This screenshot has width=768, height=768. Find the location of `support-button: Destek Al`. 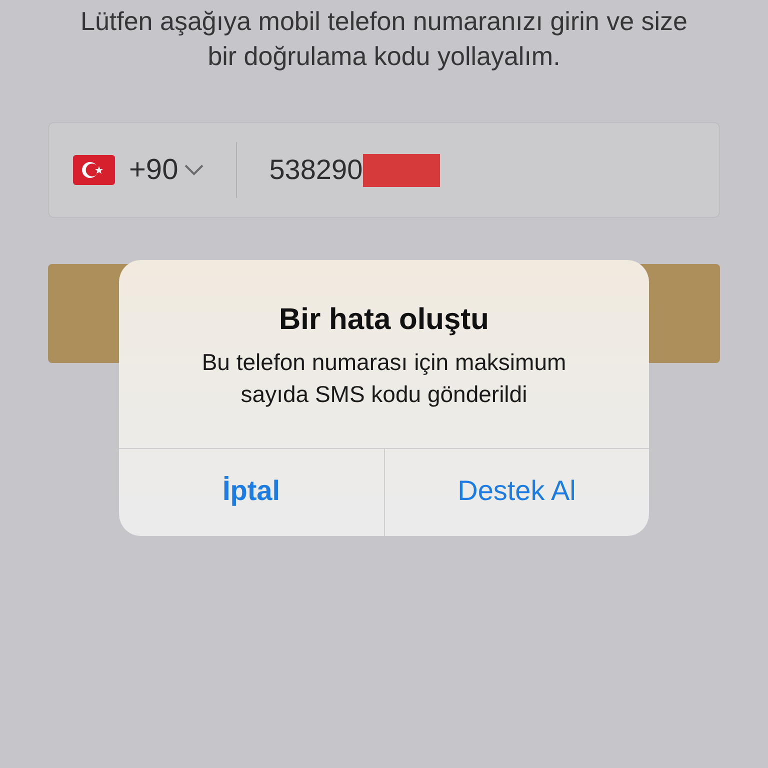

support-button: Destek Al is located at coordinates (516, 492).